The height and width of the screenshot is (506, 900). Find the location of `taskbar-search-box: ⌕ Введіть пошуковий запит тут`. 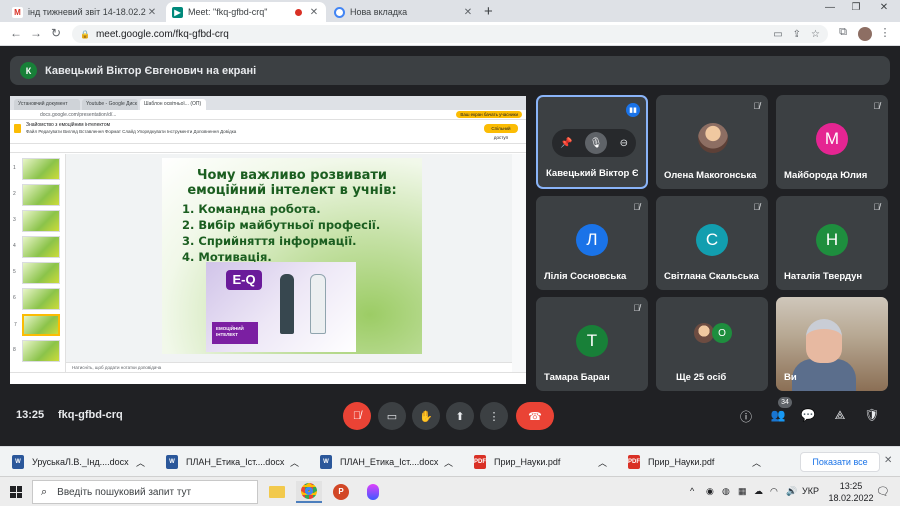

taskbar-search-box: ⌕ Введіть пошуковий запит тут is located at coordinates (145, 492).